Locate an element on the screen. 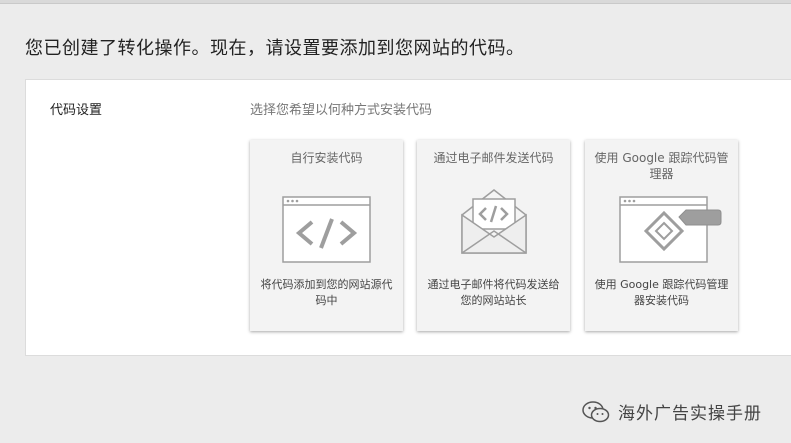 The height and width of the screenshot is (443, 791). wechat-icon is located at coordinates (596, 411).